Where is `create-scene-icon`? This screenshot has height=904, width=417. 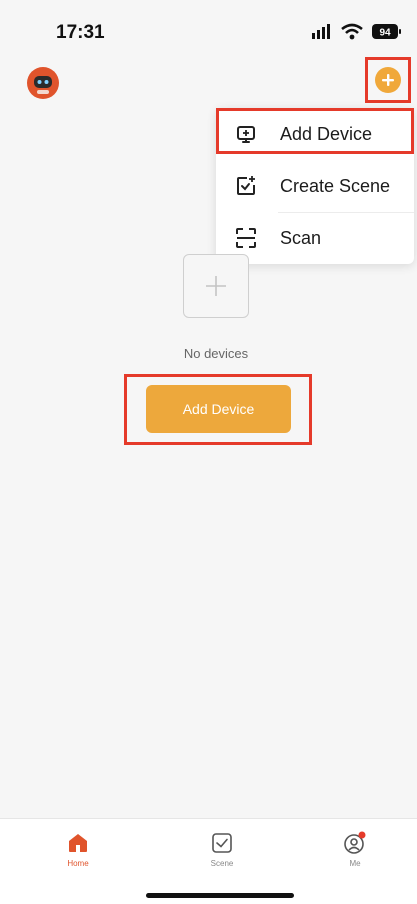
create-scene-icon is located at coordinates (246, 186).